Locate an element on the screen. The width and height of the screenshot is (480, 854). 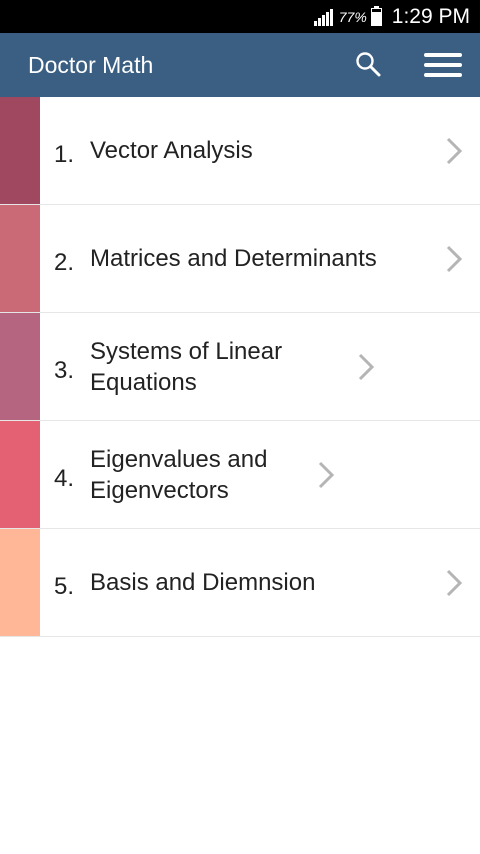
item-number: 3. is located at coordinates (64, 370).